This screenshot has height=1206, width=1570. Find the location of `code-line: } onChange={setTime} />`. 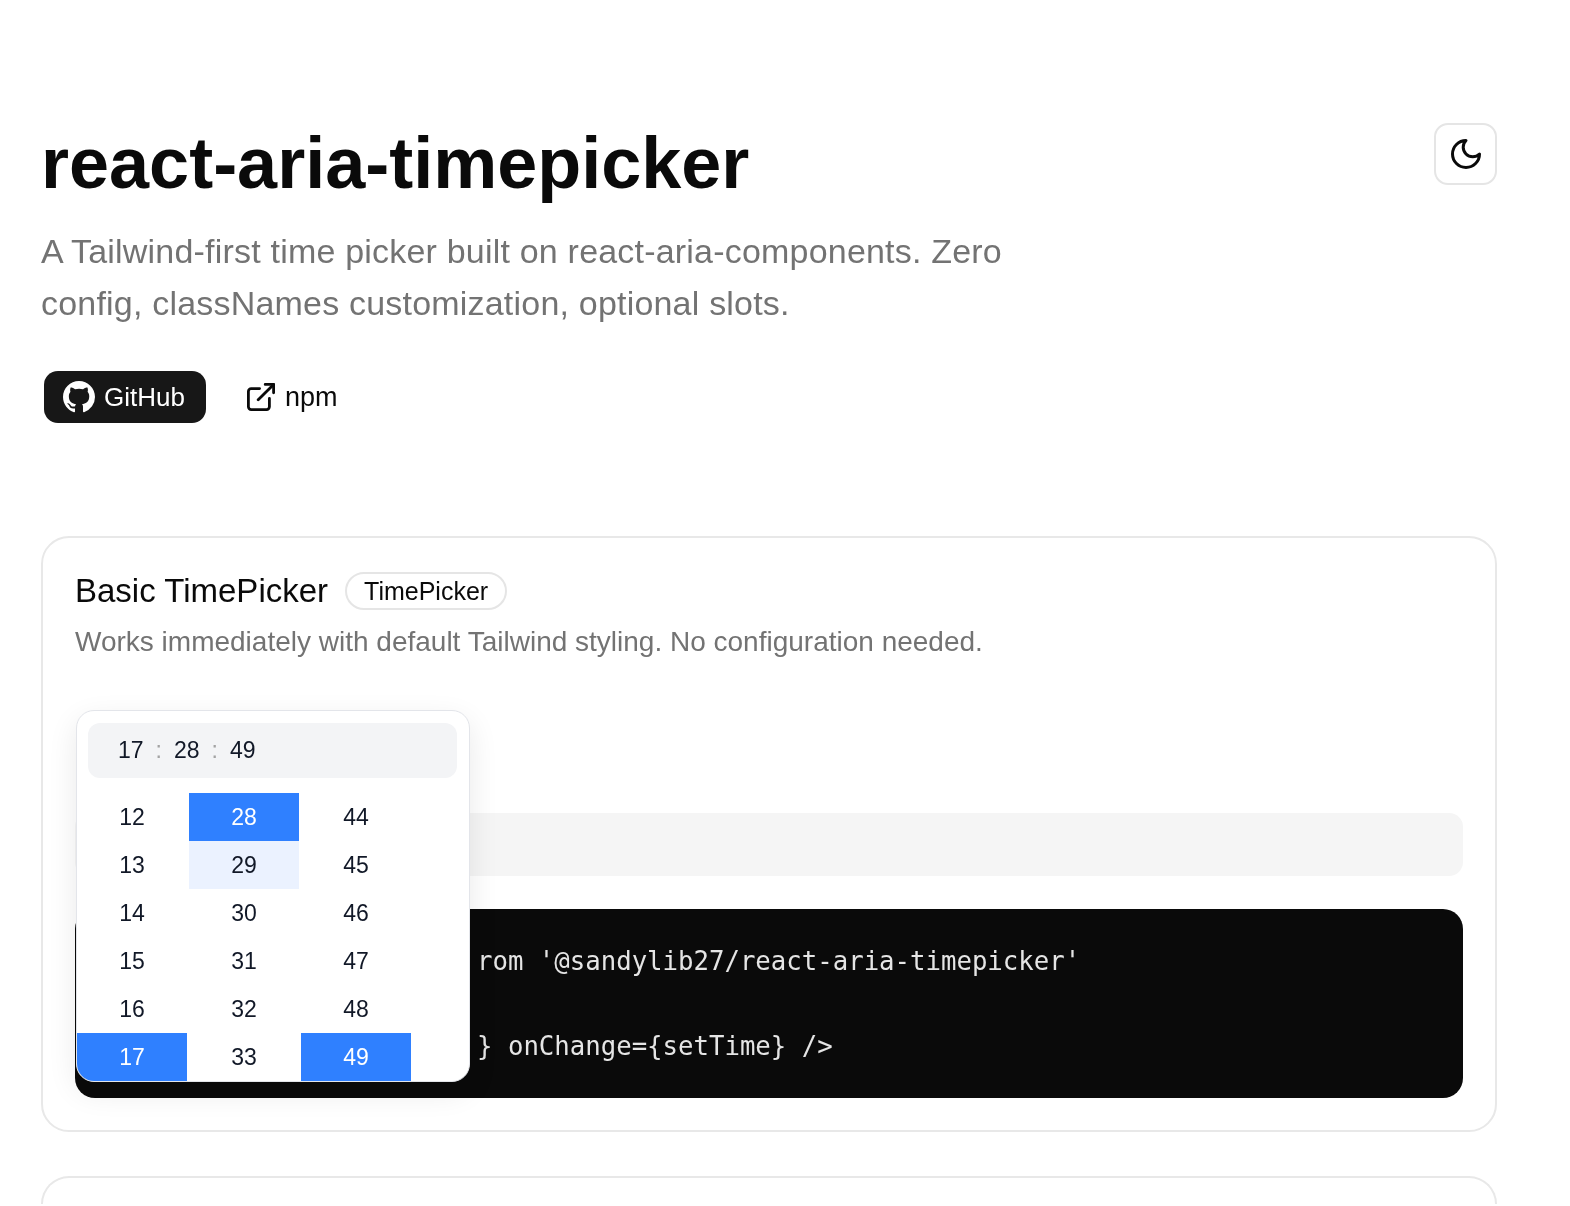

code-line: } onChange={setTime} /> is located at coordinates (655, 1046).